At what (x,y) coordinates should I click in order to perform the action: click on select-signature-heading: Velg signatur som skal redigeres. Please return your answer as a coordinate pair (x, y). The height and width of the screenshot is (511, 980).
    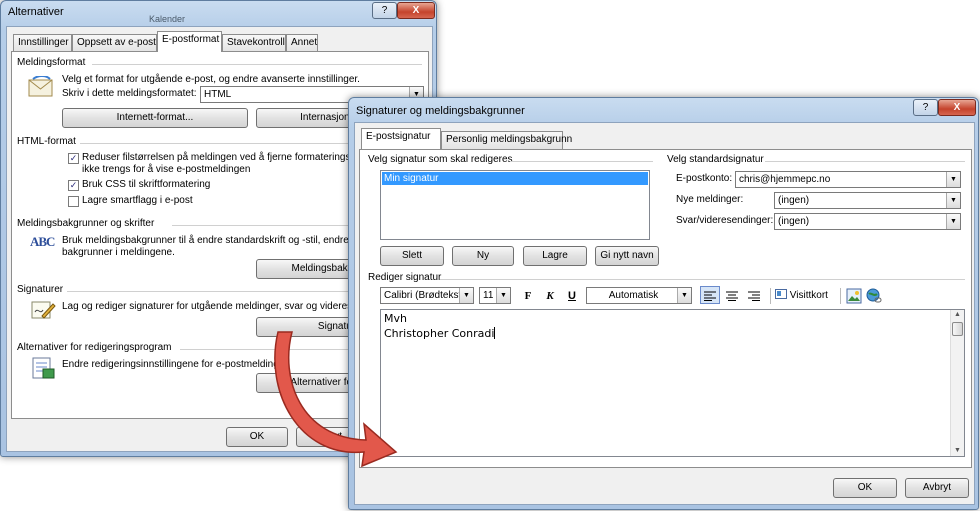
    Looking at the image, I should click on (440, 159).